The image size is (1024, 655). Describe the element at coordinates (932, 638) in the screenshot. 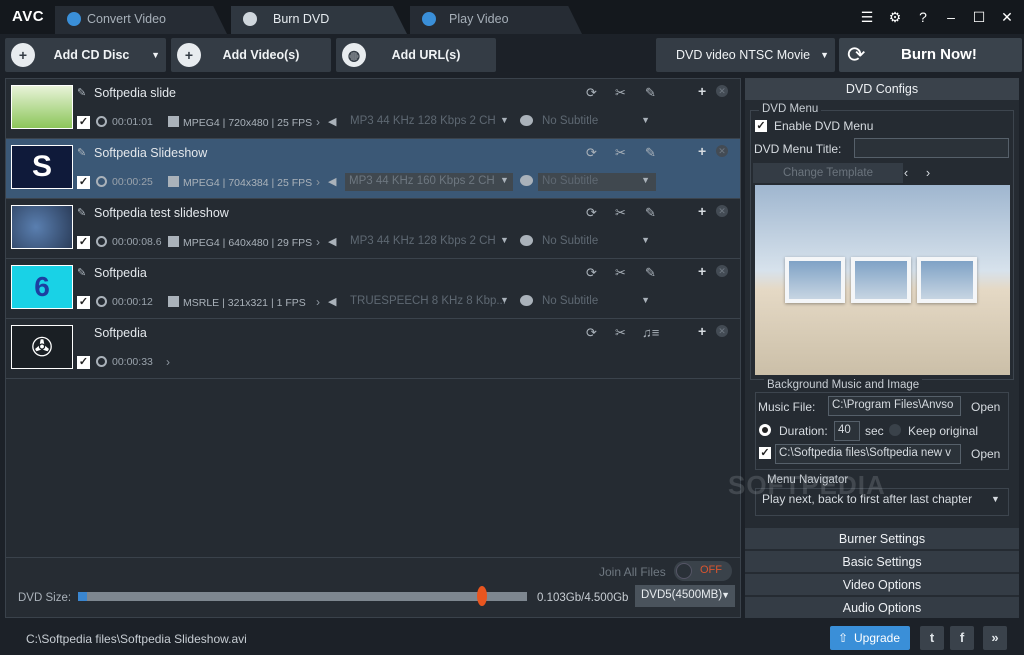

I see `twitter-icon: t` at that location.